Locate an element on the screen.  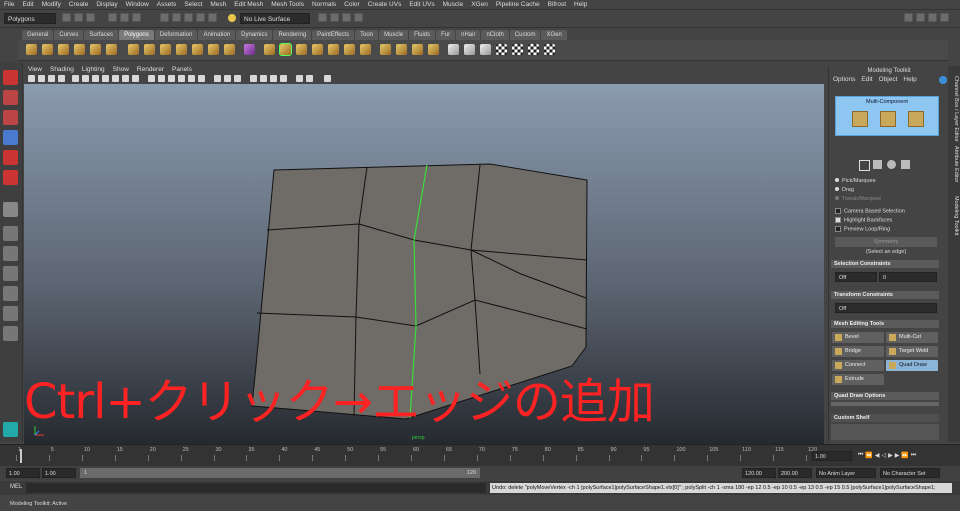
combine-icon is located at coordinates (133, 49).